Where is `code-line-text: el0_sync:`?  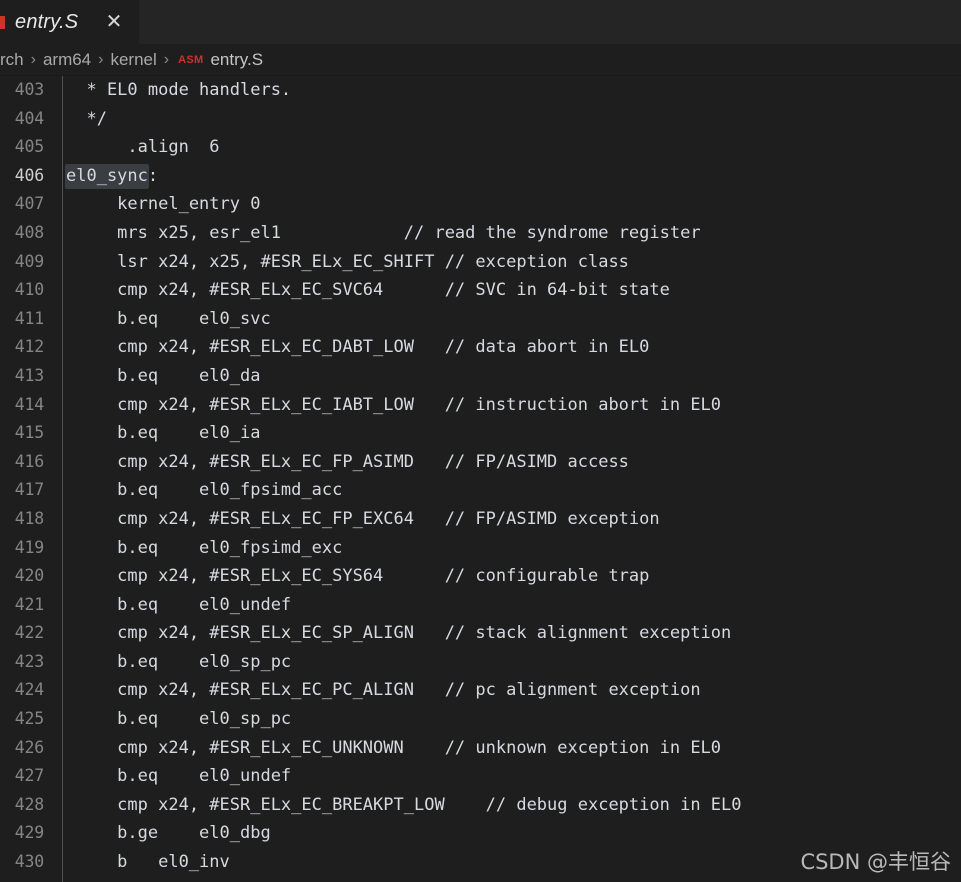 code-line-text: el0_sync: is located at coordinates (111, 176).